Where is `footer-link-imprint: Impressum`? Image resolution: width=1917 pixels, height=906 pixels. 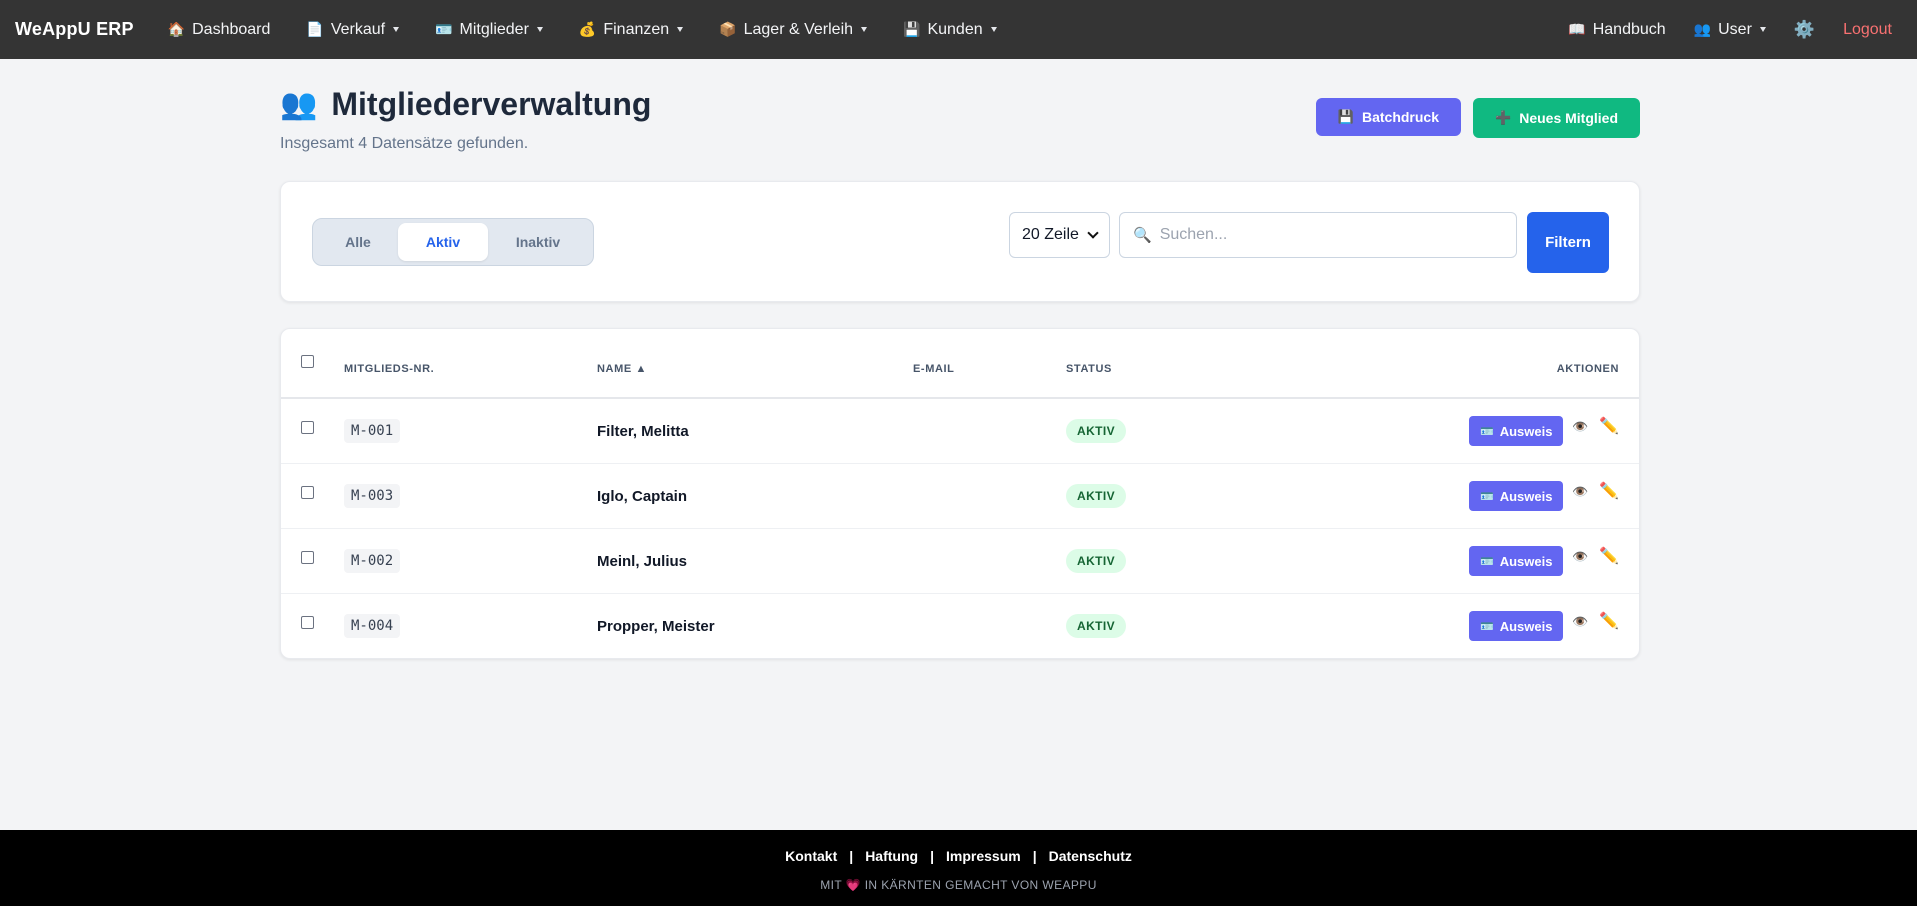 footer-link-imprint: Impressum is located at coordinates (983, 856).